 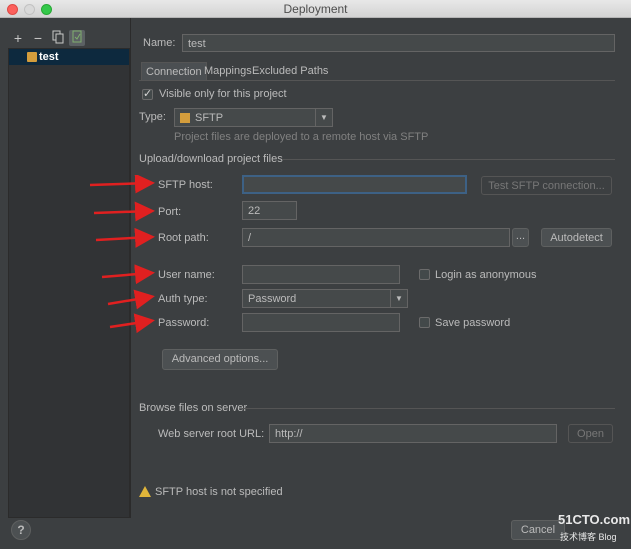 What do you see at coordinates (174, 71) in the screenshot?
I see `tab-connection: Connection` at bounding box center [174, 71].